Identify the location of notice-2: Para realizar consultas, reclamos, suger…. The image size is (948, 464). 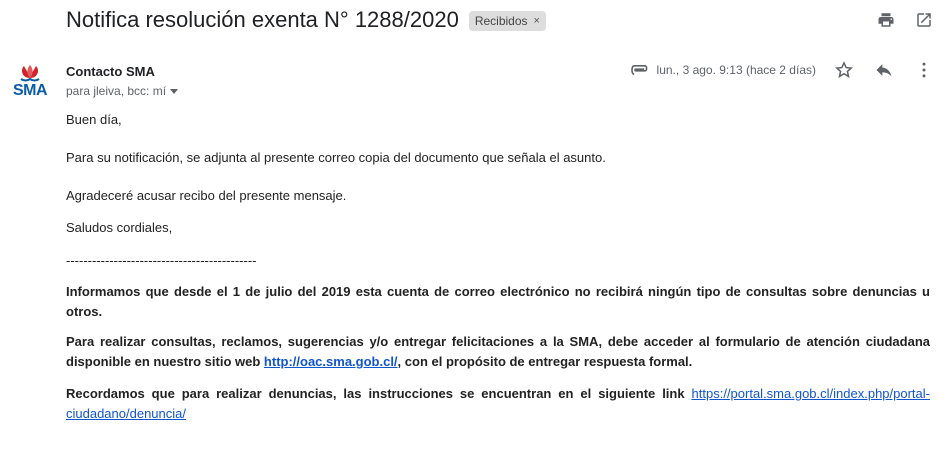
(498, 352).